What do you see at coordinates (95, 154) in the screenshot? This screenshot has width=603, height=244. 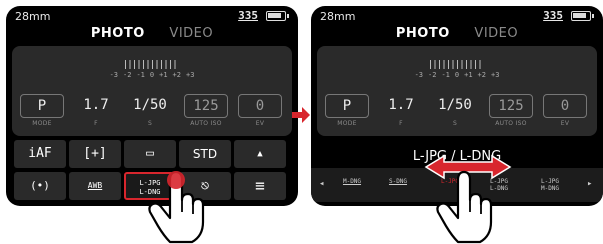 I see `af-field-button: [+]` at bounding box center [95, 154].